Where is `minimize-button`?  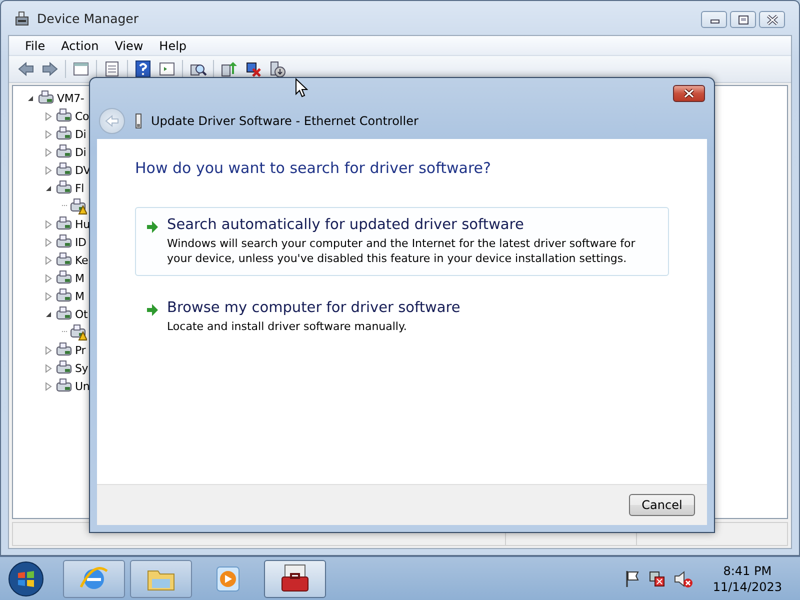 minimize-button is located at coordinates (714, 19).